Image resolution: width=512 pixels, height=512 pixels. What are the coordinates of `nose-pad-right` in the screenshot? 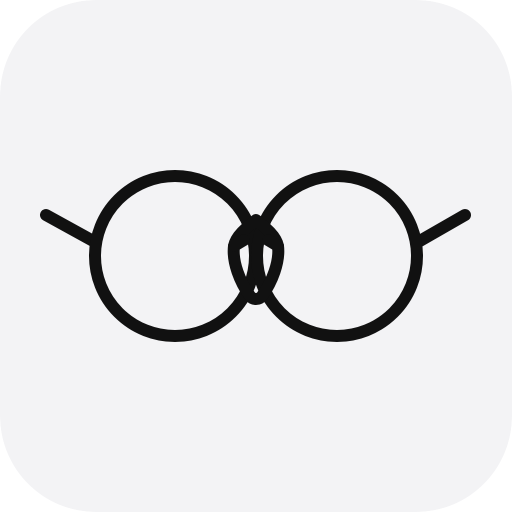 It's located at (273, 243).